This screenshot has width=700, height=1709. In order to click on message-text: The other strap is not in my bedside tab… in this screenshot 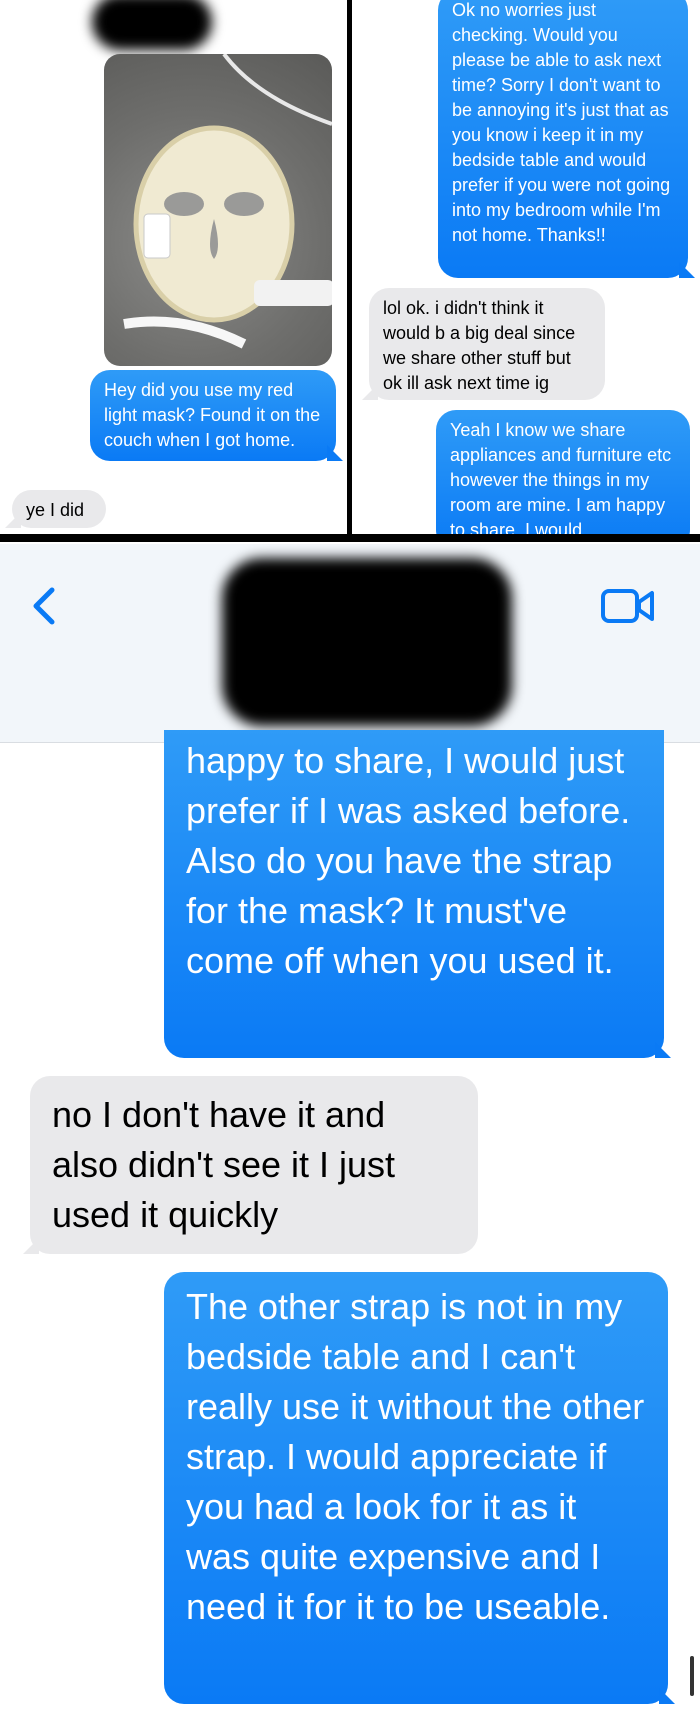, I will do `click(415, 1456)`.